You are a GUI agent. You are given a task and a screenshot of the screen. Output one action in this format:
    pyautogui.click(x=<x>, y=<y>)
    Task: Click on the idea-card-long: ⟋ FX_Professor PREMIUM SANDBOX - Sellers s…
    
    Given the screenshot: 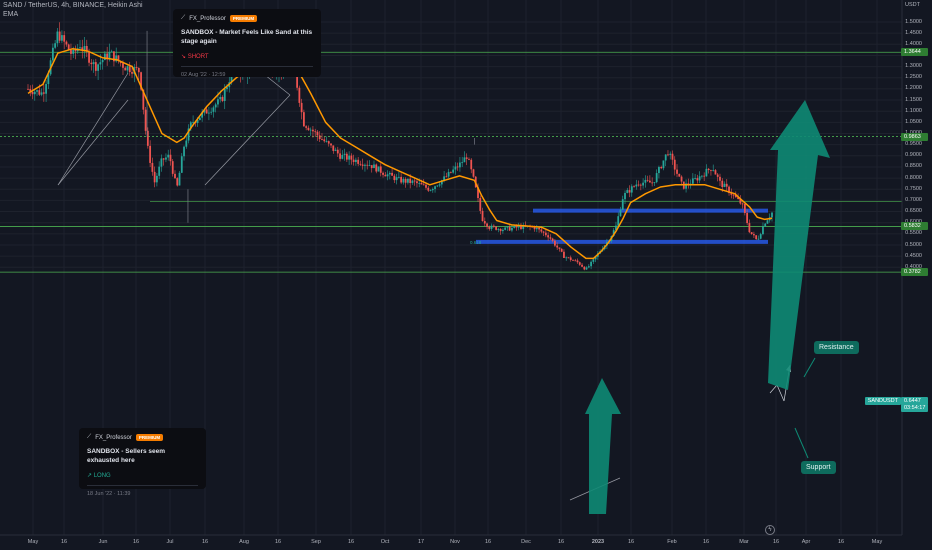 What is the action you would take?
    pyautogui.click(x=142, y=462)
    